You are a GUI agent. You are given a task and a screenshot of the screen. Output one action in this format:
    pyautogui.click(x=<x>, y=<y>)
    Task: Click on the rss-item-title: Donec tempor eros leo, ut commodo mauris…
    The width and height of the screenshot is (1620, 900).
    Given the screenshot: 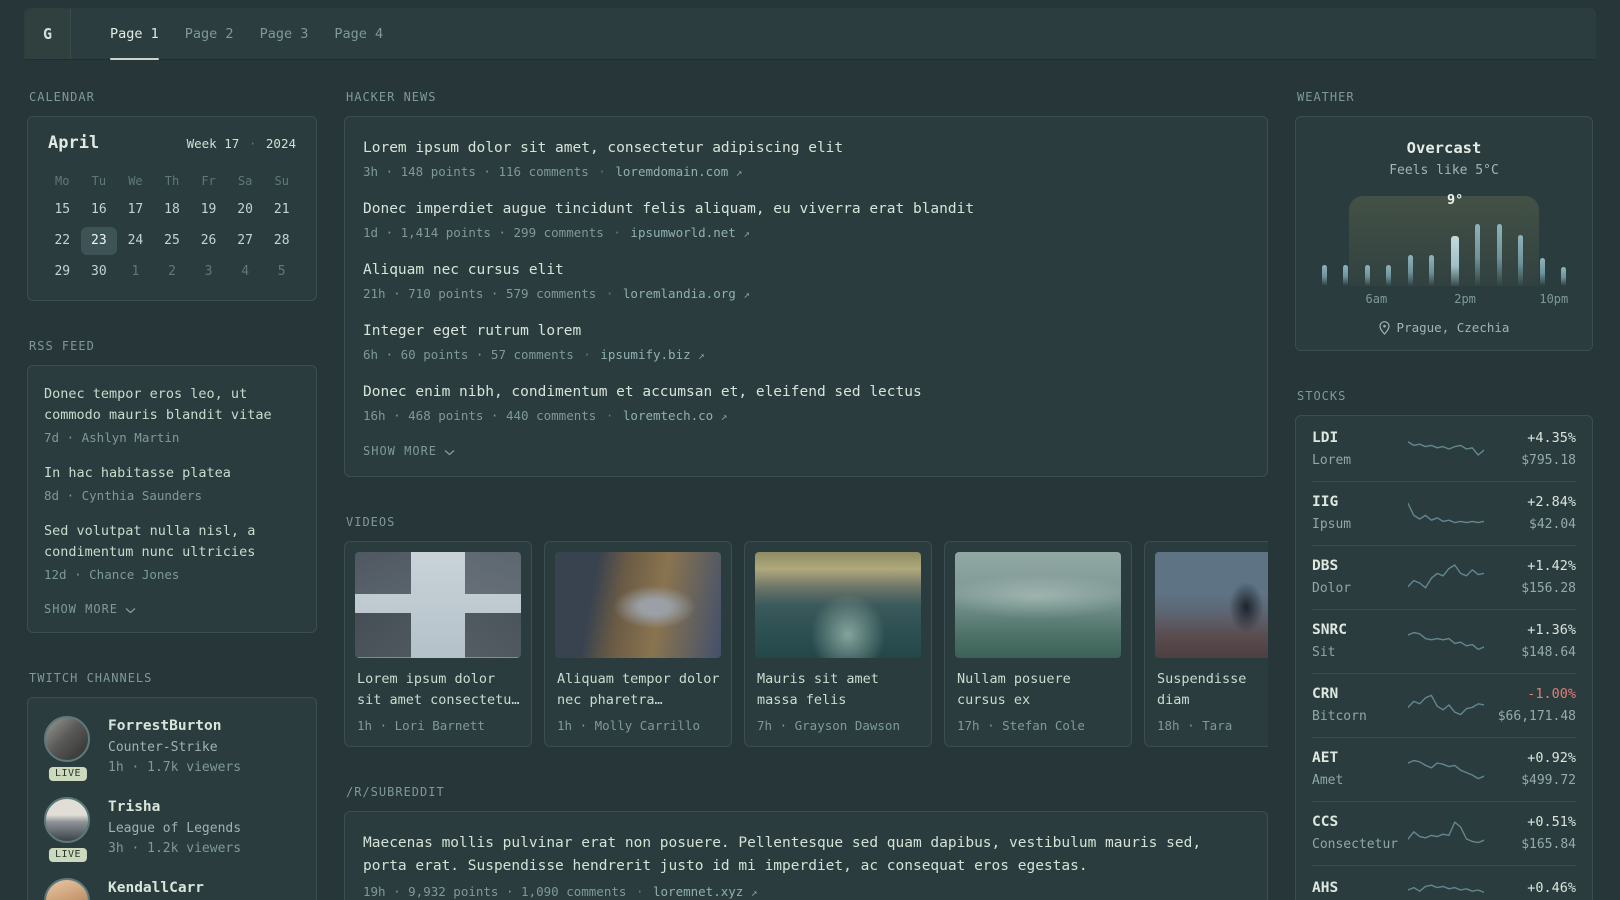 What is the action you would take?
    pyautogui.click(x=172, y=405)
    